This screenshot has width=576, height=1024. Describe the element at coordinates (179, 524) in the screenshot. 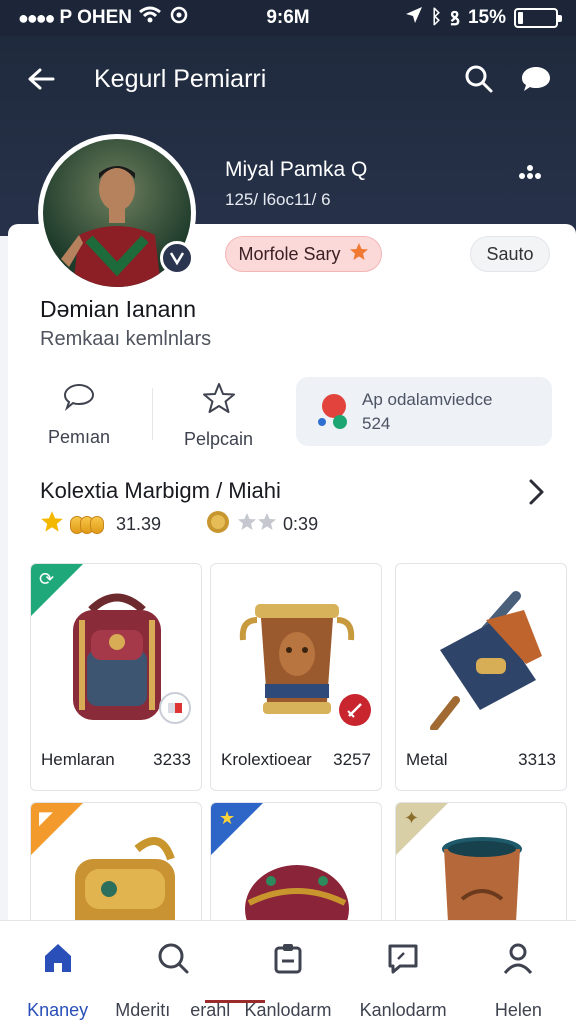

I see `collection-ratings: 31.39 0:39` at that location.